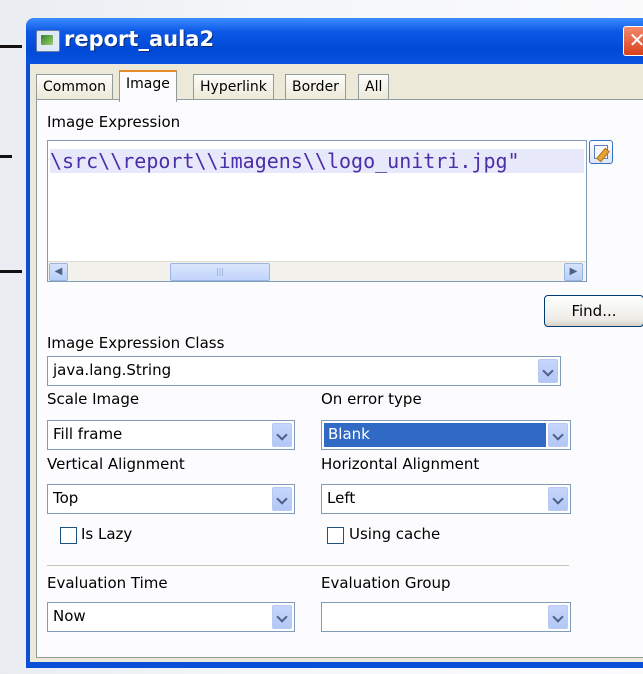 The width and height of the screenshot is (643, 674). Describe the element at coordinates (171, 499) in the screenshot. I see `vertical-alignment-select: Top` at that location.